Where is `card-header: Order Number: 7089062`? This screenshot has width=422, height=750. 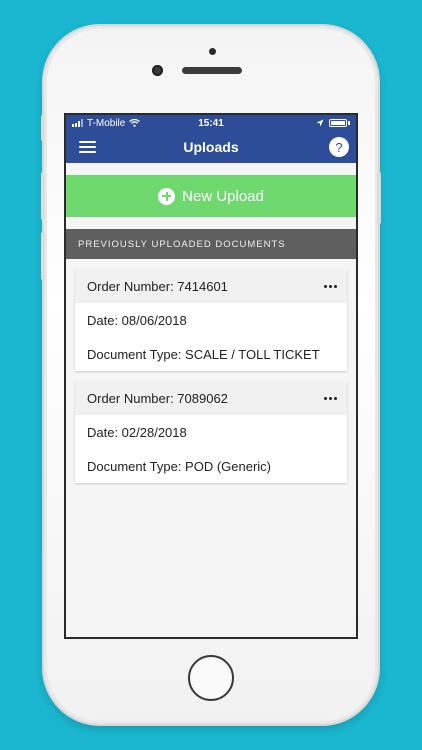
card-header: Order Number: 7089062 is located at coordinates (211, 398).